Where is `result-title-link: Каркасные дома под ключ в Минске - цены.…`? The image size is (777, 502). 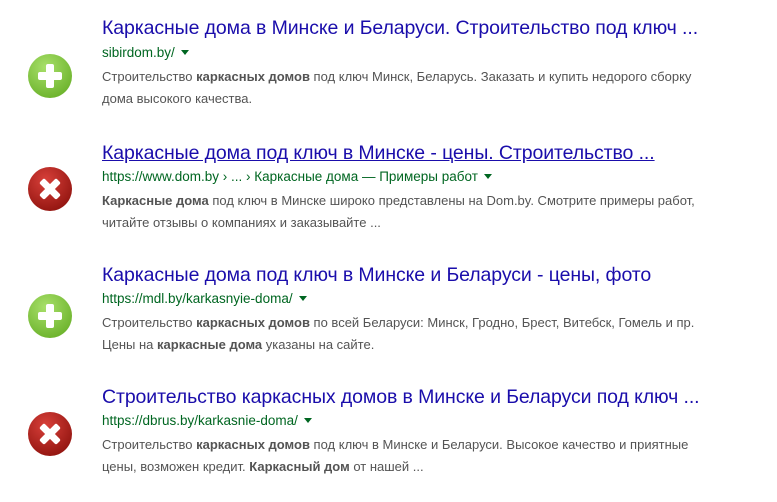 result-title-link: Каркасные дома под ключ в Минске - цены.… is located at coordinates (378, 153).